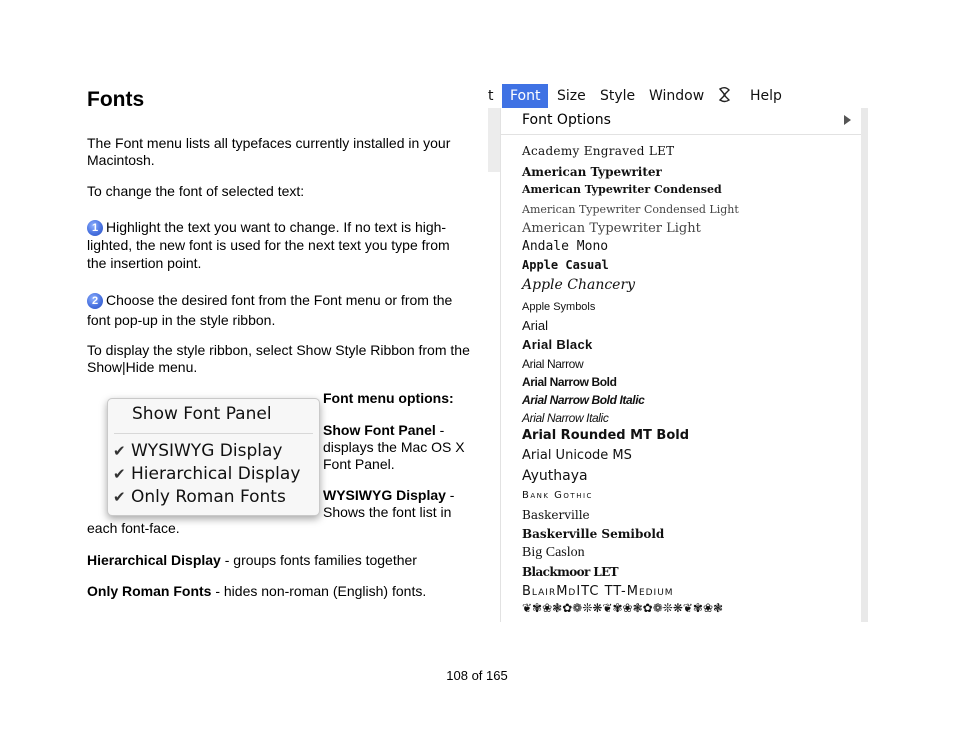 Image resolution: width=954 pixels, height=738 pixels. I want to click on menu-cut-item: t, so click(491, 96).